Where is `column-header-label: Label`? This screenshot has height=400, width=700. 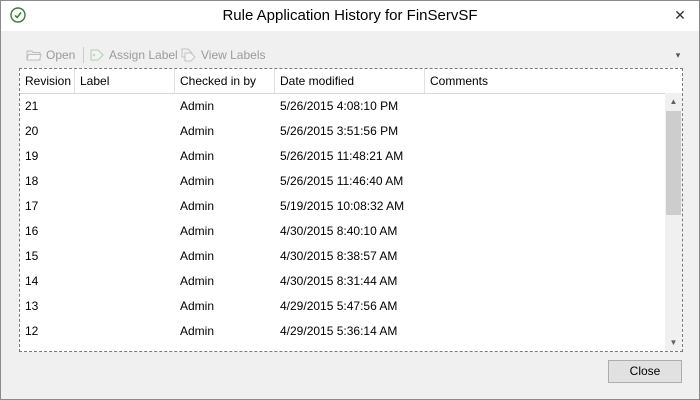 column-header-label: Label is located at coordinates (125, 81).